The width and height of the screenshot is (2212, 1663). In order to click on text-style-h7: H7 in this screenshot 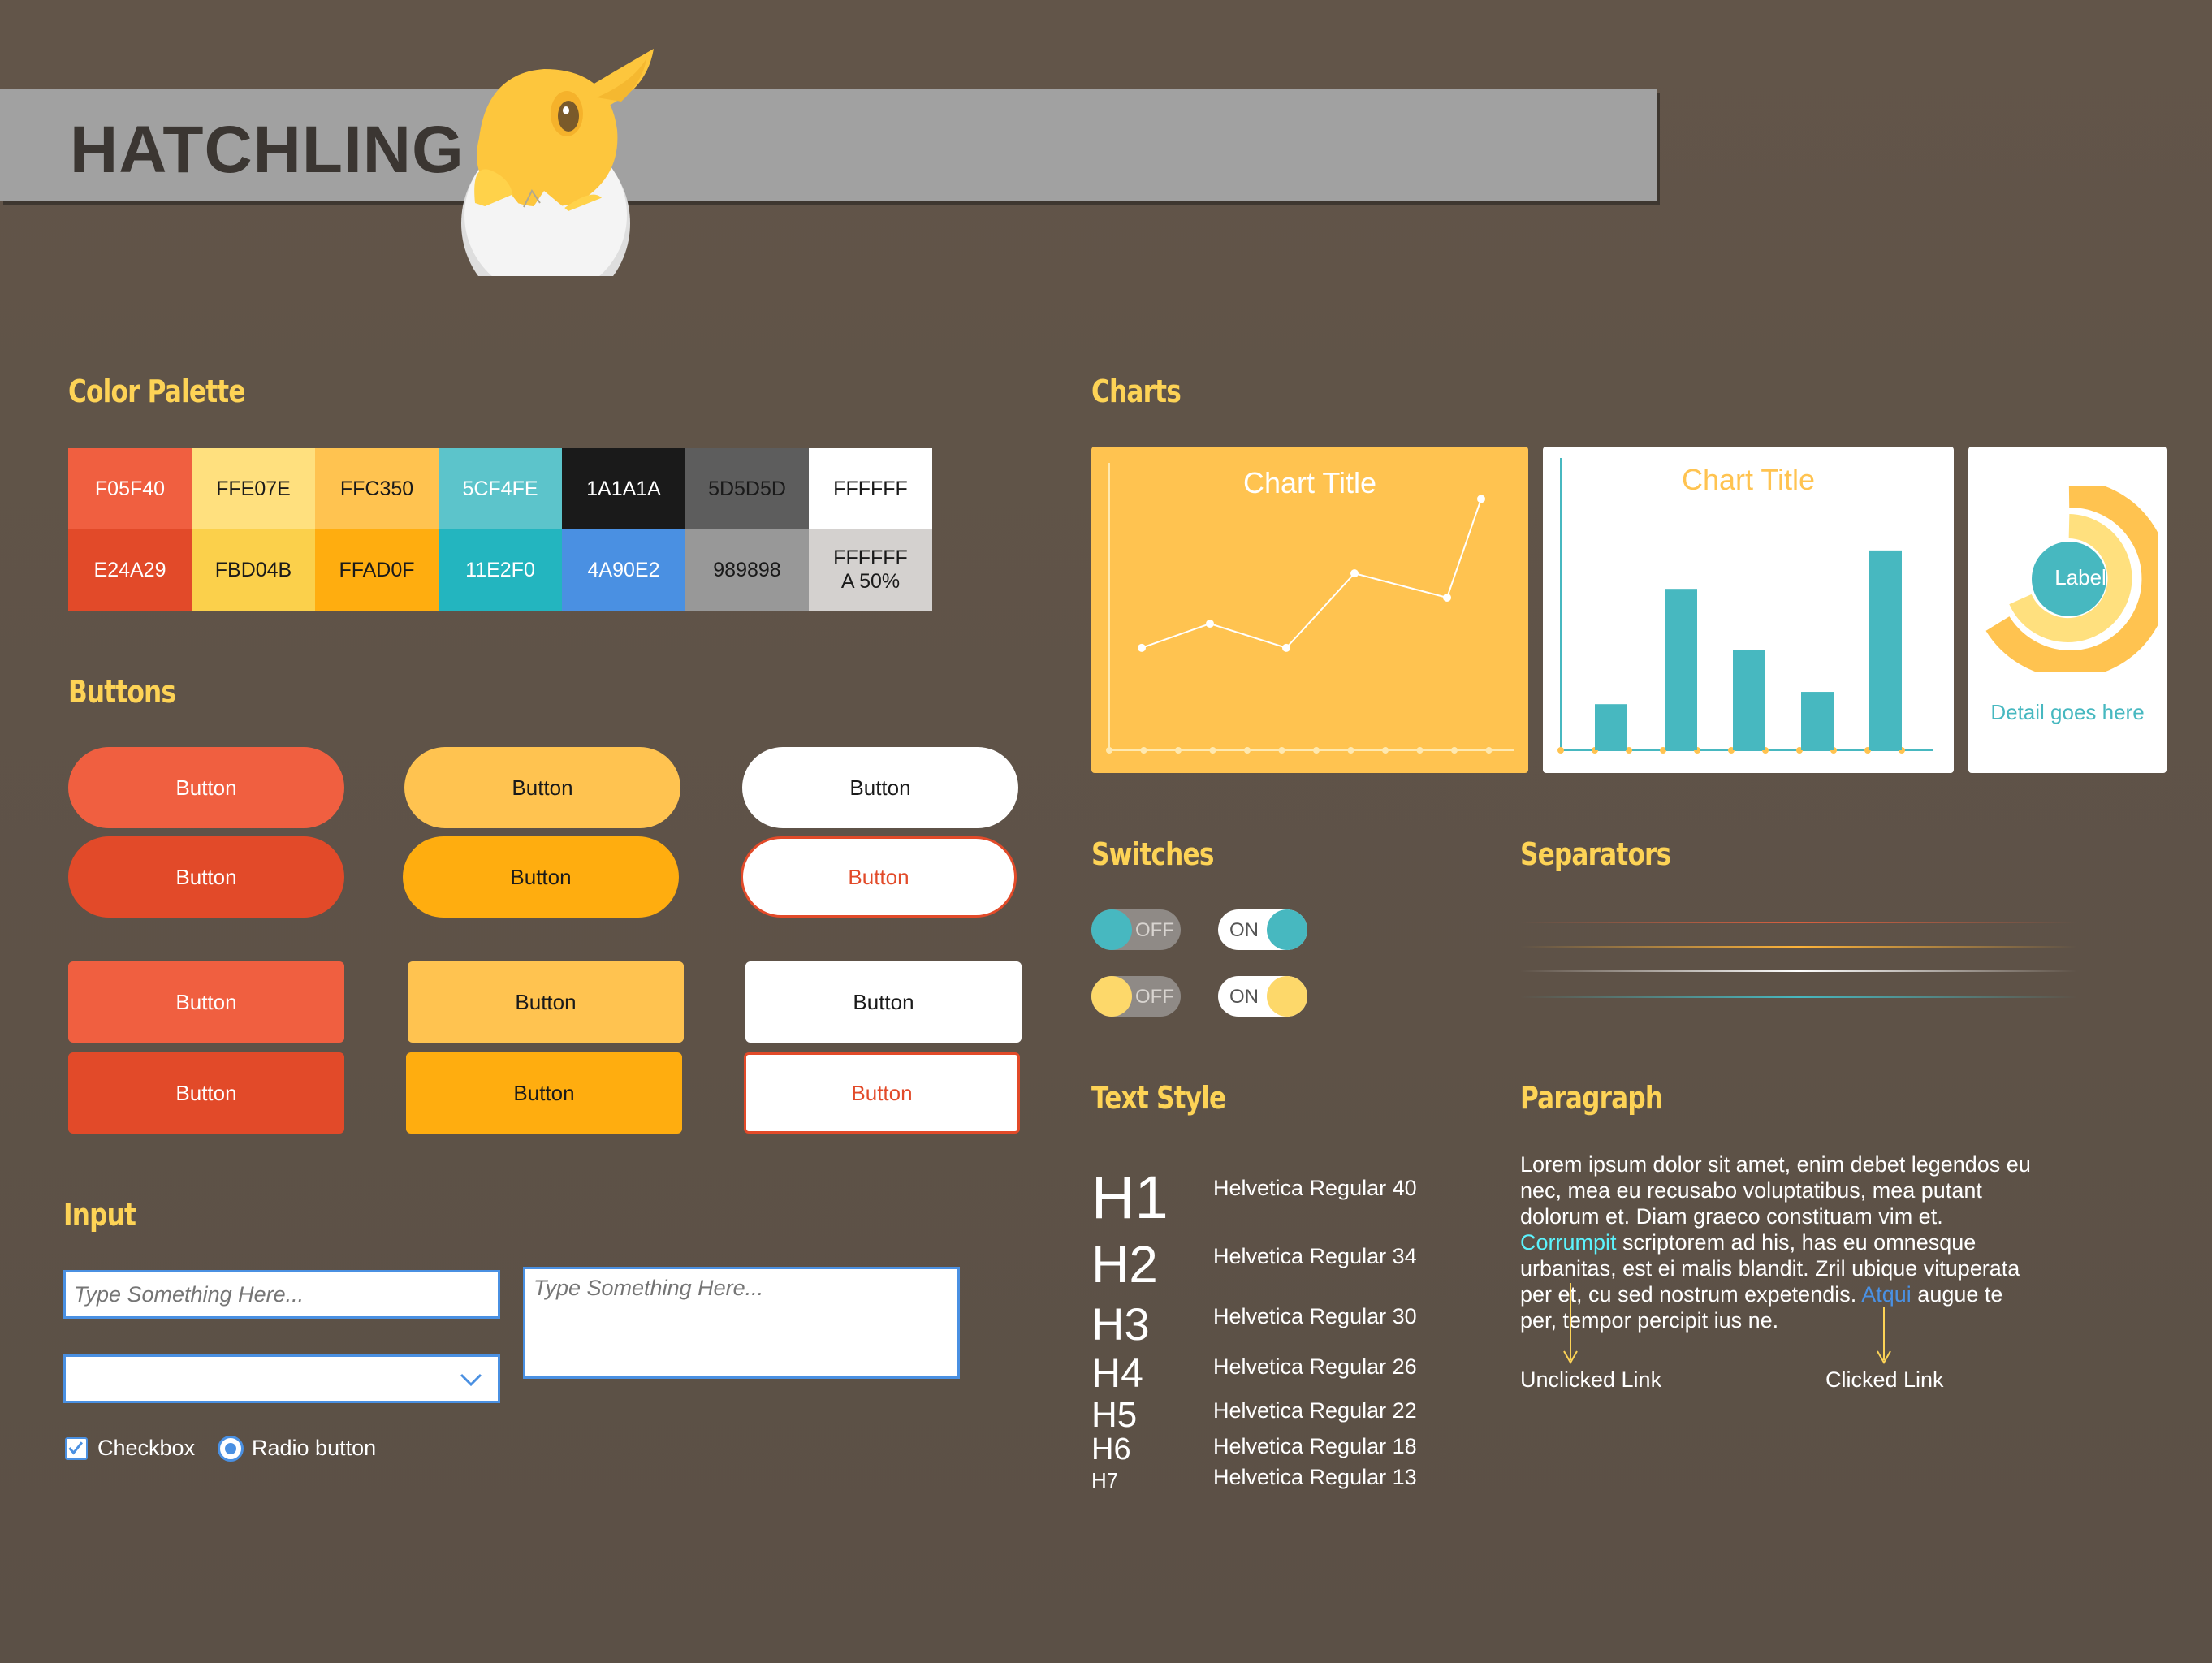, I will do `click(1105, 1480)`.